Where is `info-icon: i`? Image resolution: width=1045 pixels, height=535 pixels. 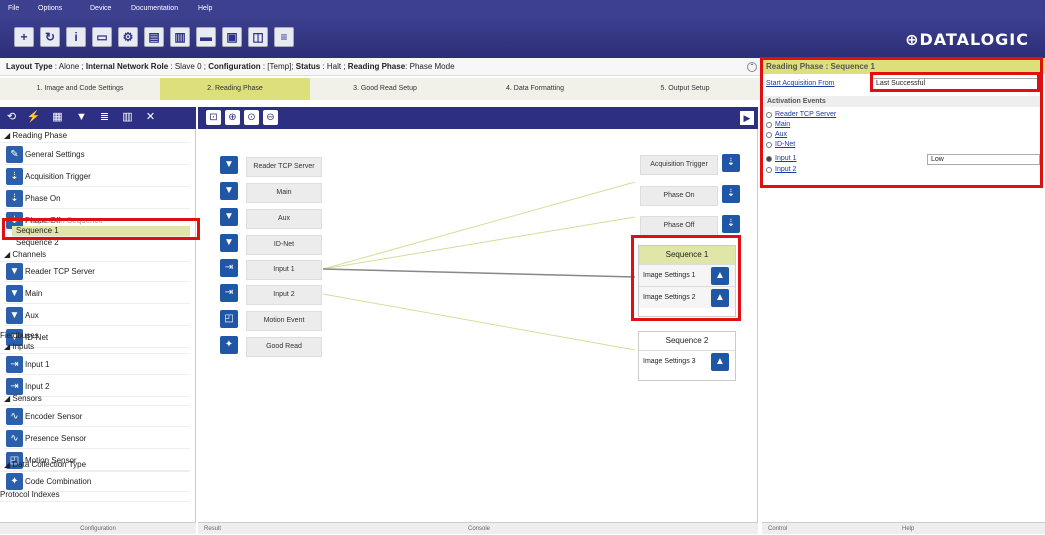 info-icon: i is located at coordinates (76, 37).